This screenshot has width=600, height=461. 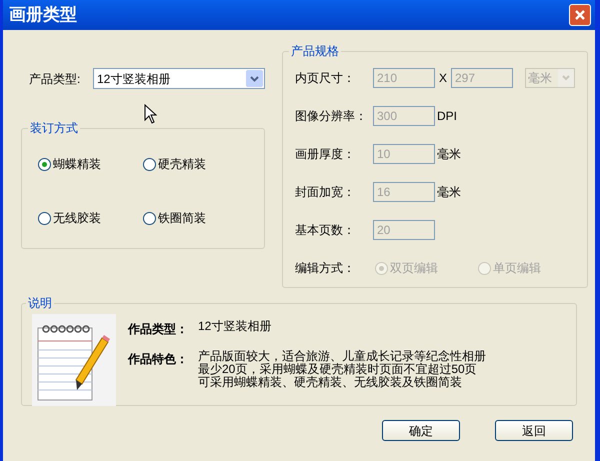 What do you see at coordinates (342, 356) in the screenshot?
I see `description-text: 产品版面较大，适合旅游、儿童成长记录等纪念性相册` at bounding box center [342, 356].